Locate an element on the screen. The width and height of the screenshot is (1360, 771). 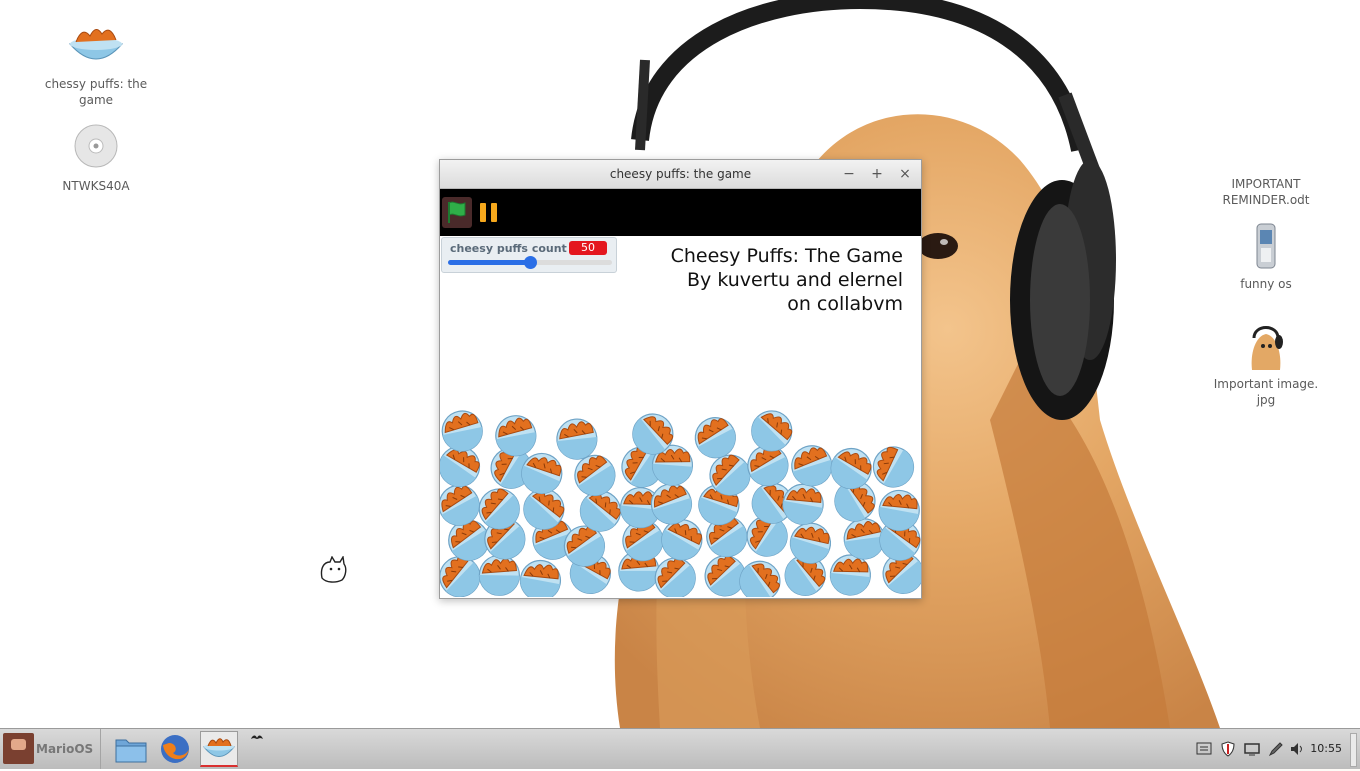
desktop-icon-funny-os: funny os is located at coordinates (1266, 257).